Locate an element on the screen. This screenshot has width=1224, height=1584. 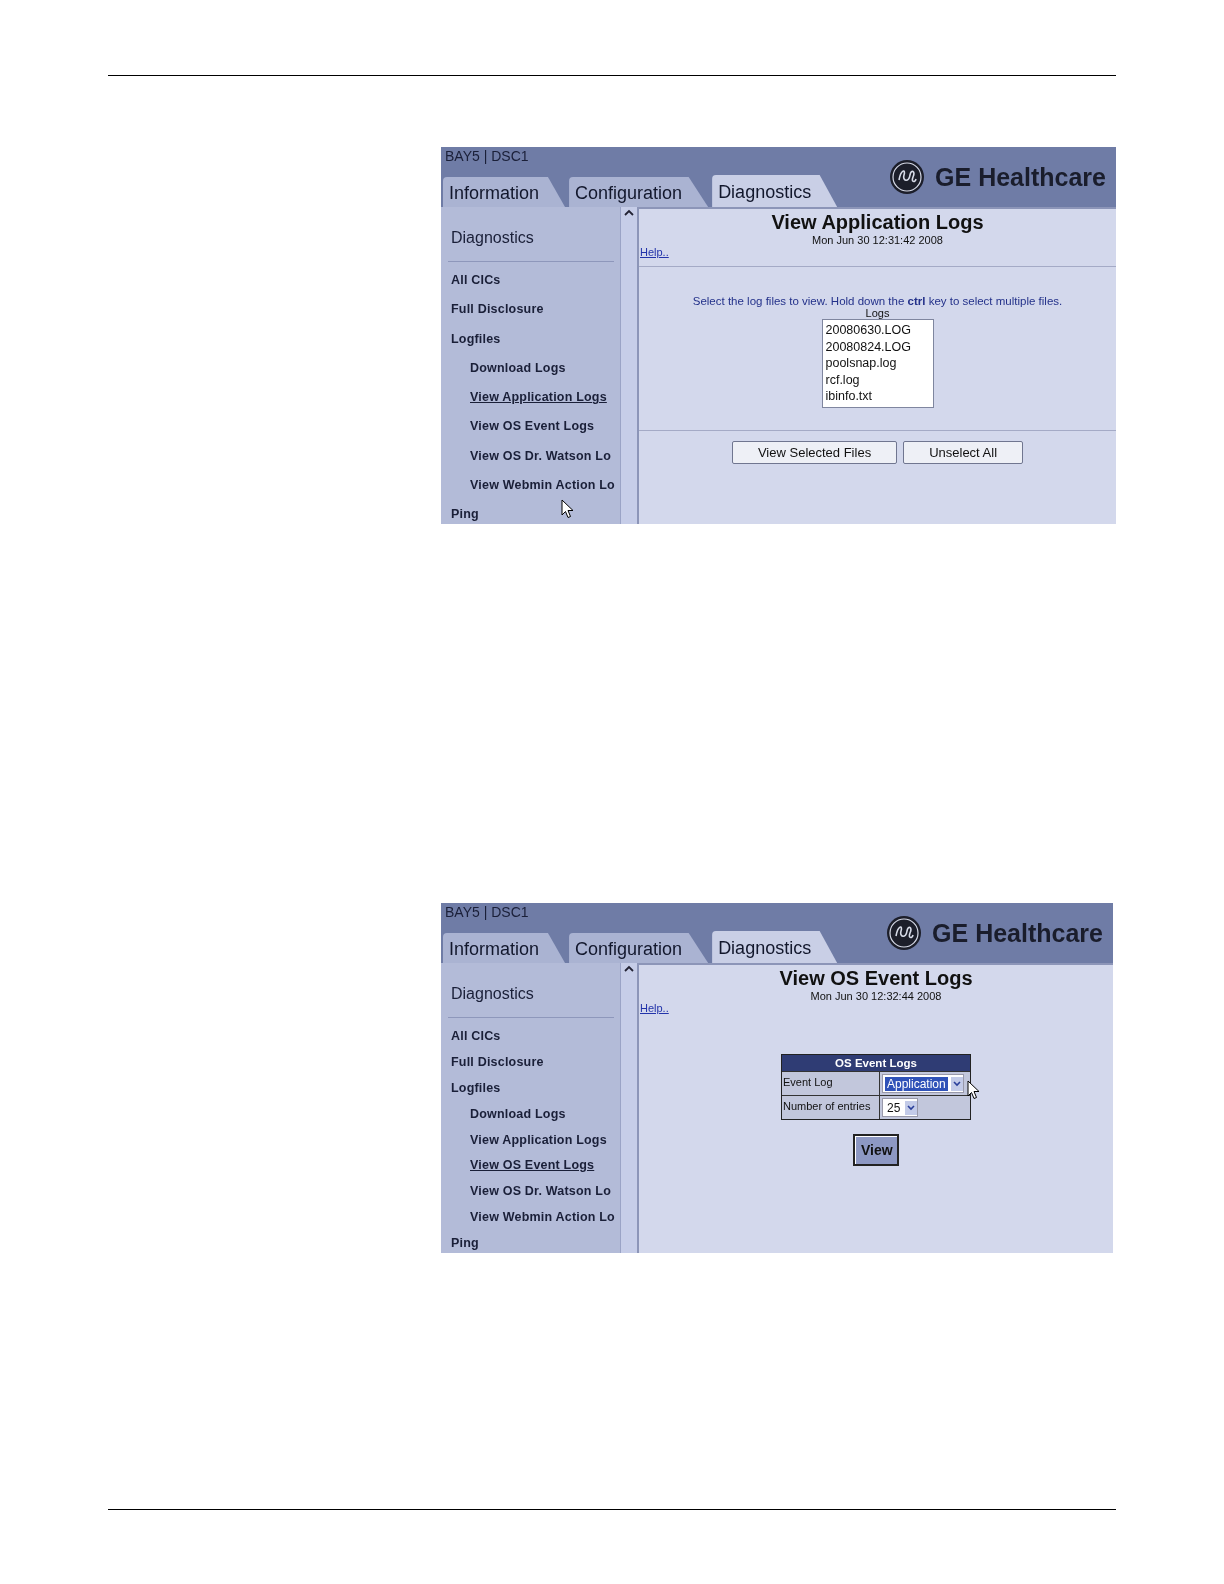
page-title: View OS Event Logs is located at coordinates (876, 978).